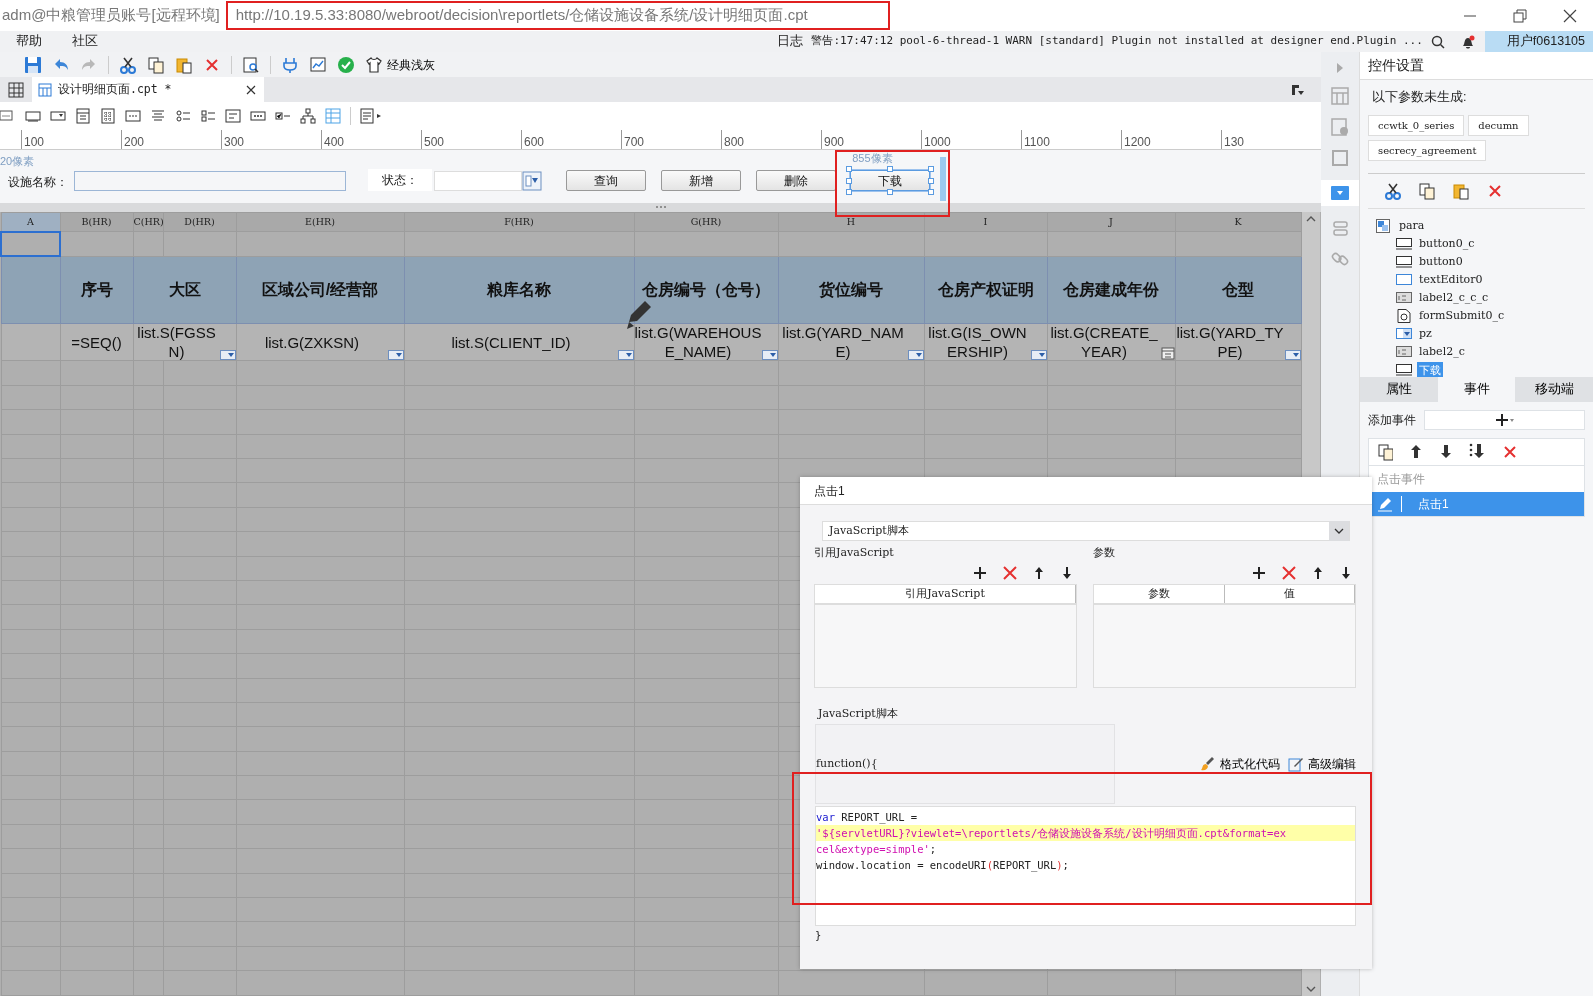  I want to click on section-title: JavaScript脚本, so click(858, 713).